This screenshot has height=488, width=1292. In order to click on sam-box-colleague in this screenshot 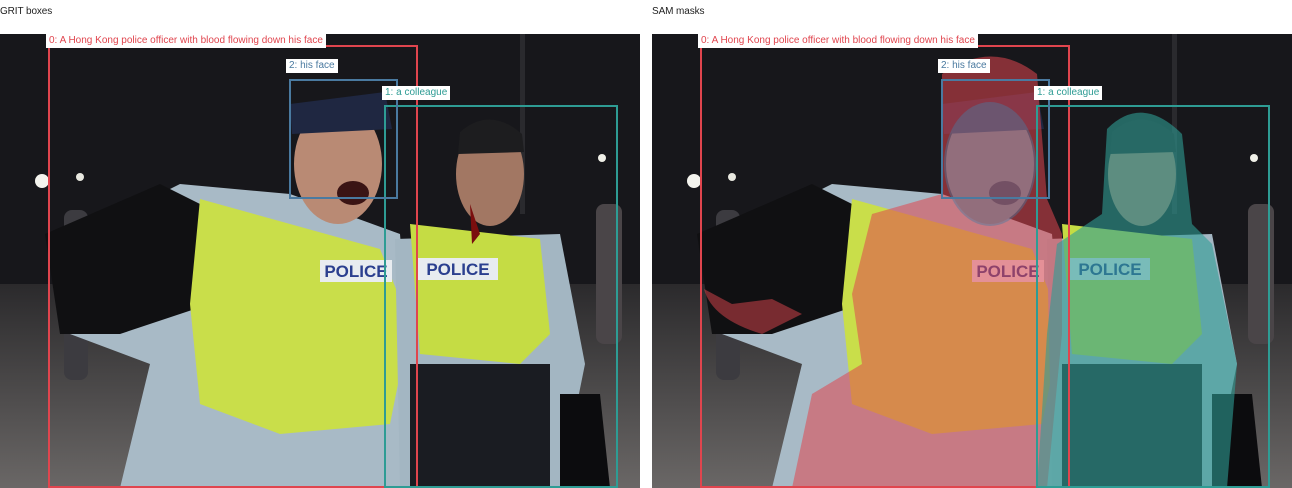, I will do `click(1153, 296)`.